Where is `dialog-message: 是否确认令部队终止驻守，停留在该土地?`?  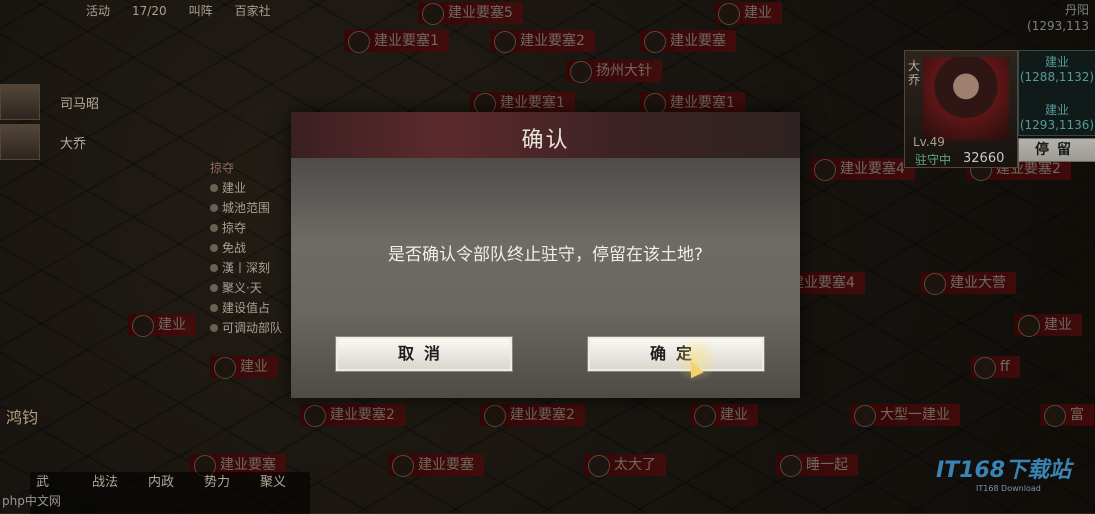 dialog-message: 是否确认令部队终止驻守，停留在该土地? is located at coordinates (545, 255).